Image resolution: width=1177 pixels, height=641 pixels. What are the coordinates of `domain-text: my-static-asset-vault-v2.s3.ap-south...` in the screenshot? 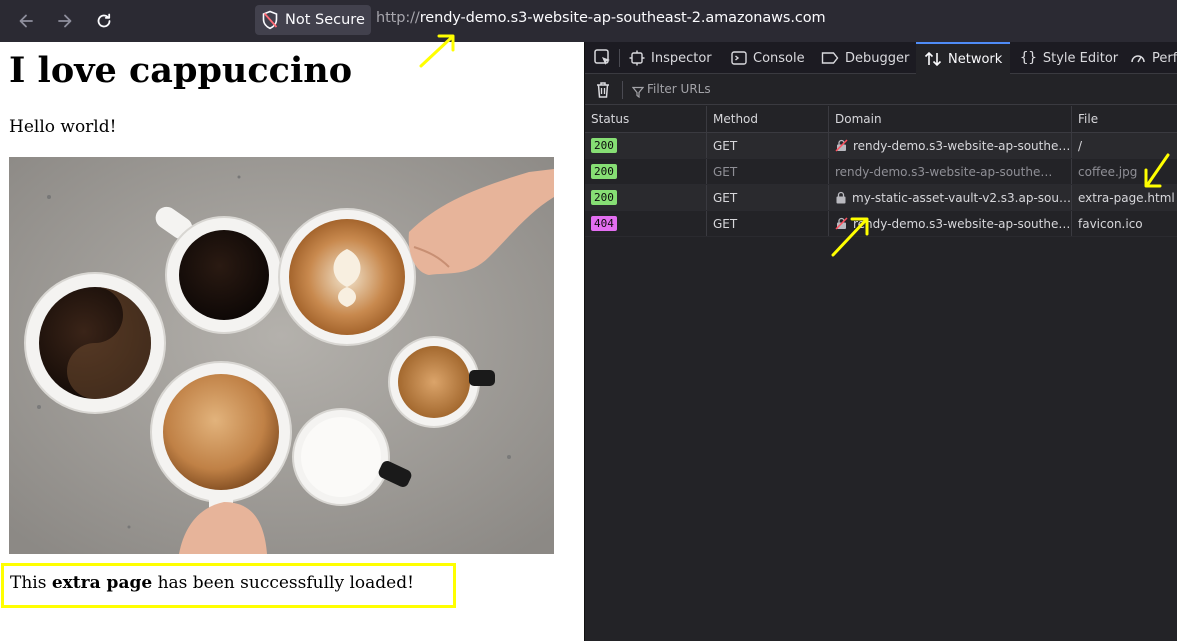 It's located at (961, 197).